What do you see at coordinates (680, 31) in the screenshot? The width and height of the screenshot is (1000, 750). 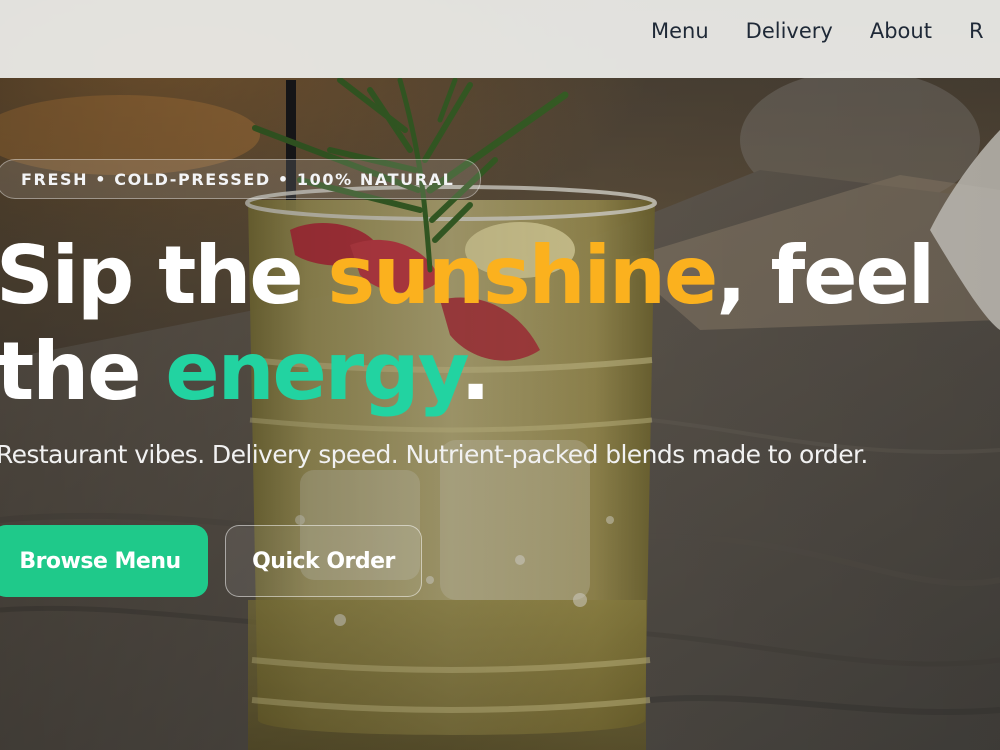 I see `nav-link-menu: Menu` at bounding box center [680, 31].